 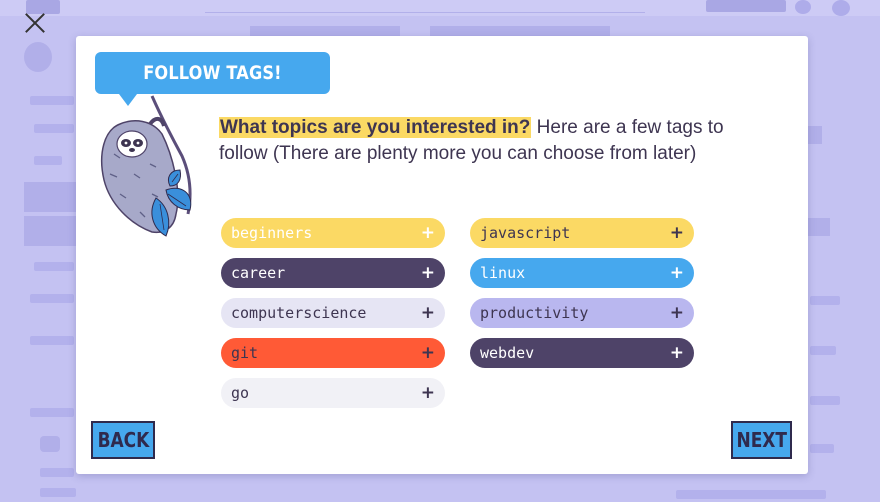 What do you see at coordinates (299, 313) in the screenshot?
I see `tag-label: computerscience` at bounding box center [299, 313].